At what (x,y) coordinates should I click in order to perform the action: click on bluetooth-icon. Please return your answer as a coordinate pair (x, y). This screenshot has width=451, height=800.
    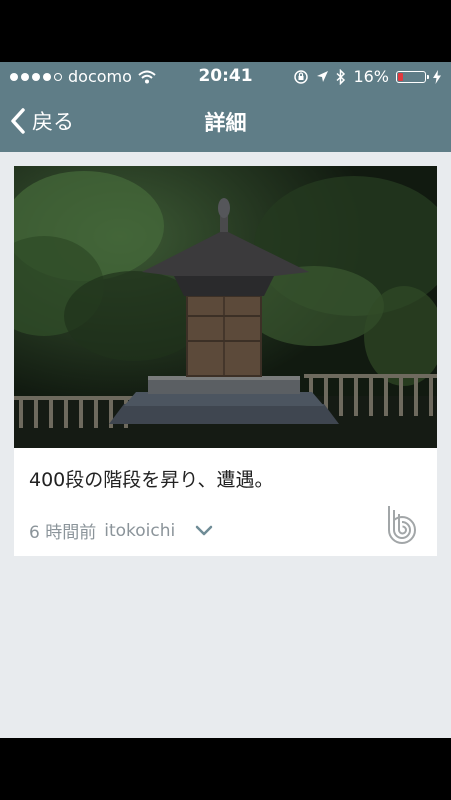
    Looking at the image, I should click on (341, 76).